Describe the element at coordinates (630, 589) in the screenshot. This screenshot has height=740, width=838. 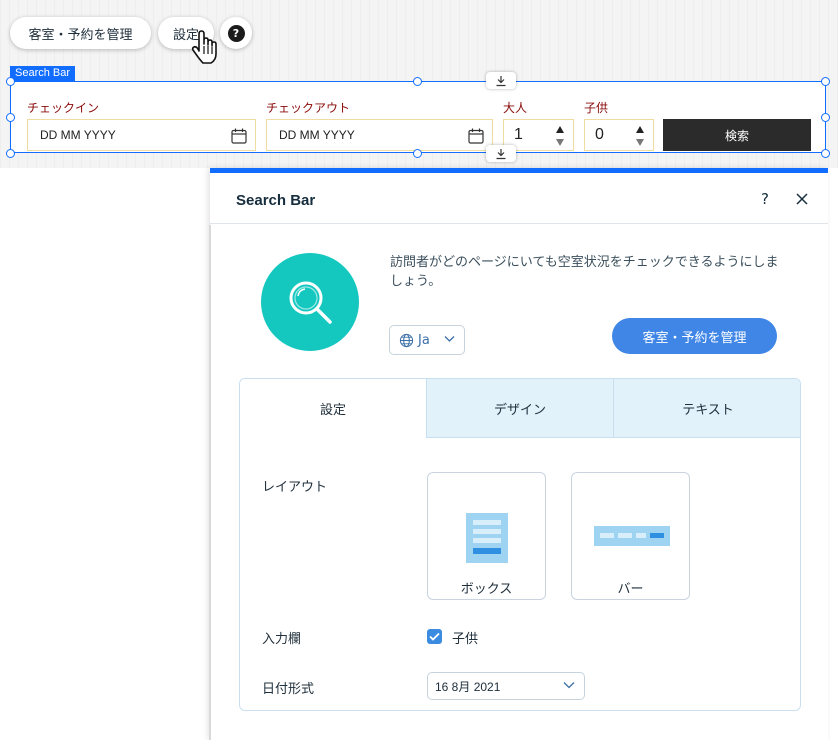
I see `layout-option-bar-label: バー` at that location.